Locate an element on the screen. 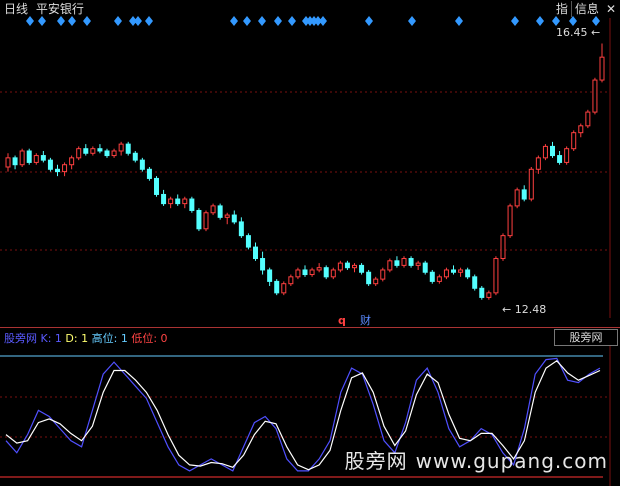 This screenshot has width=620, height=486. watermark: 股旁网 www.gupang.com is located at coordinates (476, 459).